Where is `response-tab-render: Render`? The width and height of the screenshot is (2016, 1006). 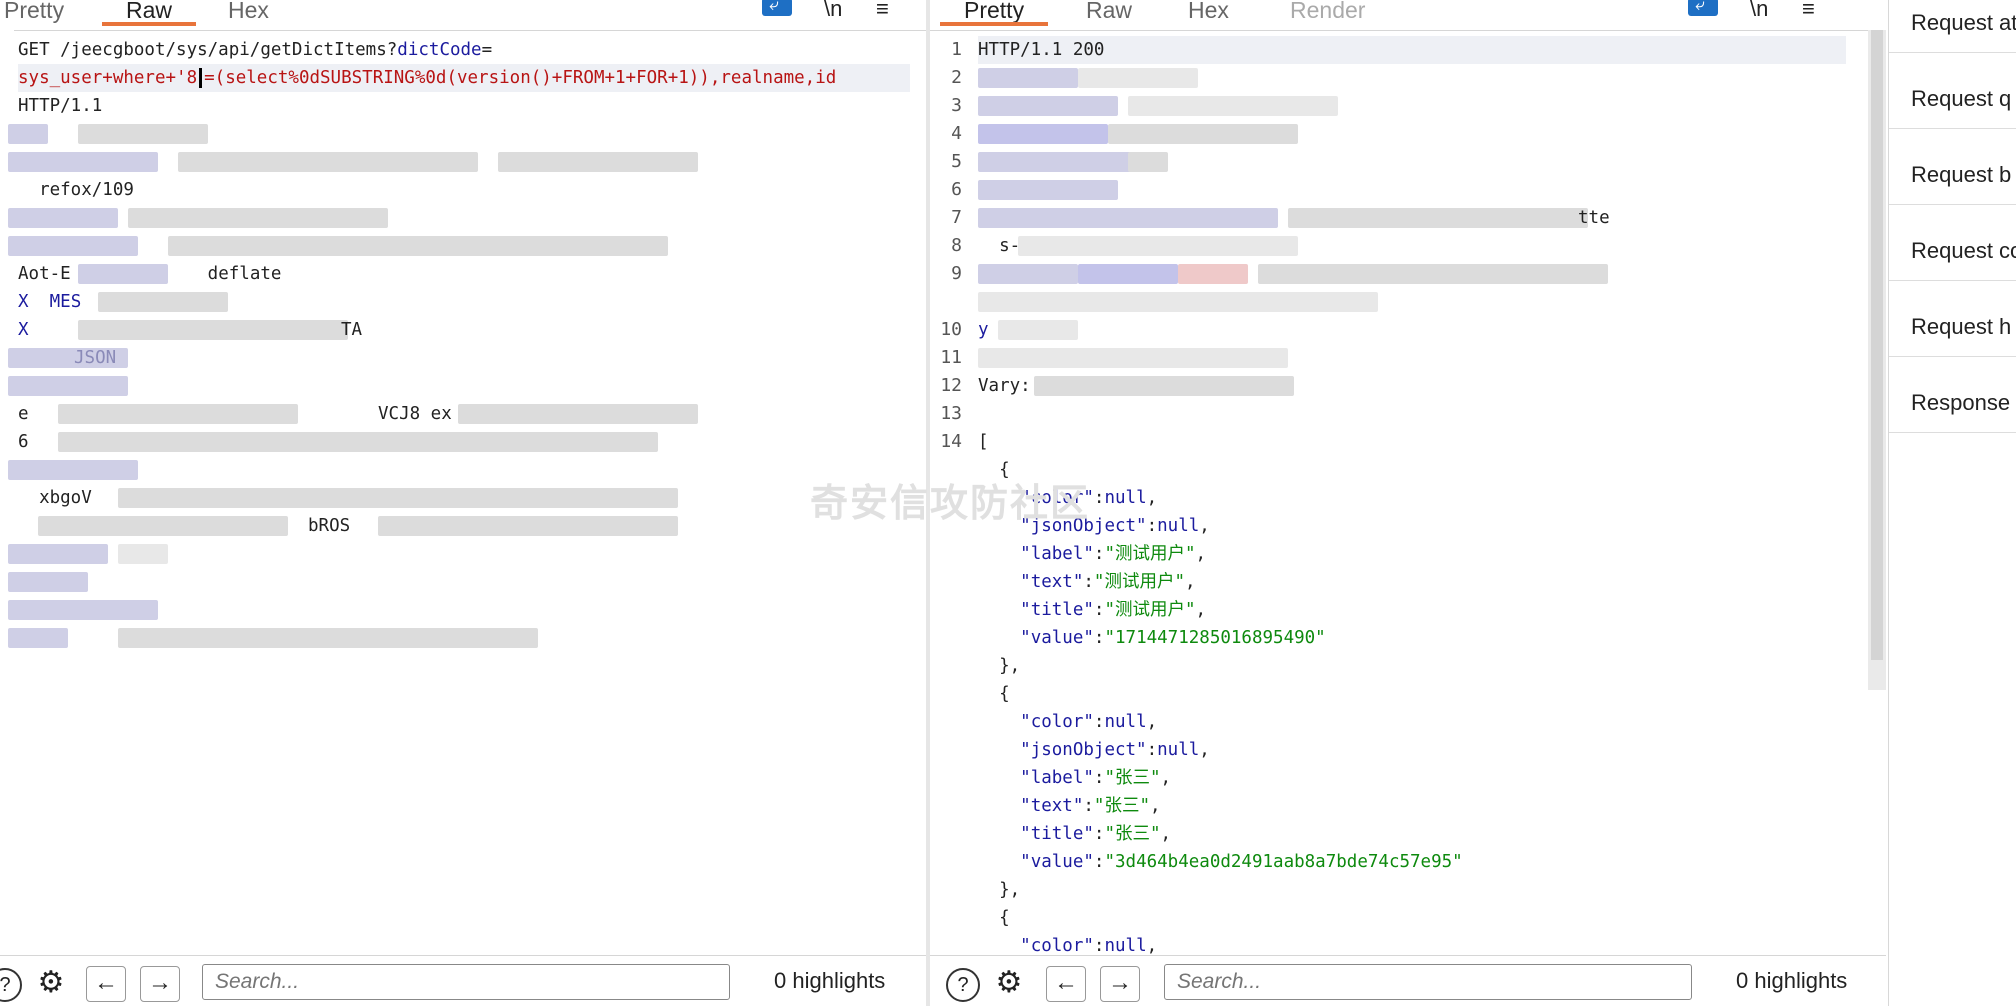 response-tab-render: Render is located at coordinates (1327, 13).